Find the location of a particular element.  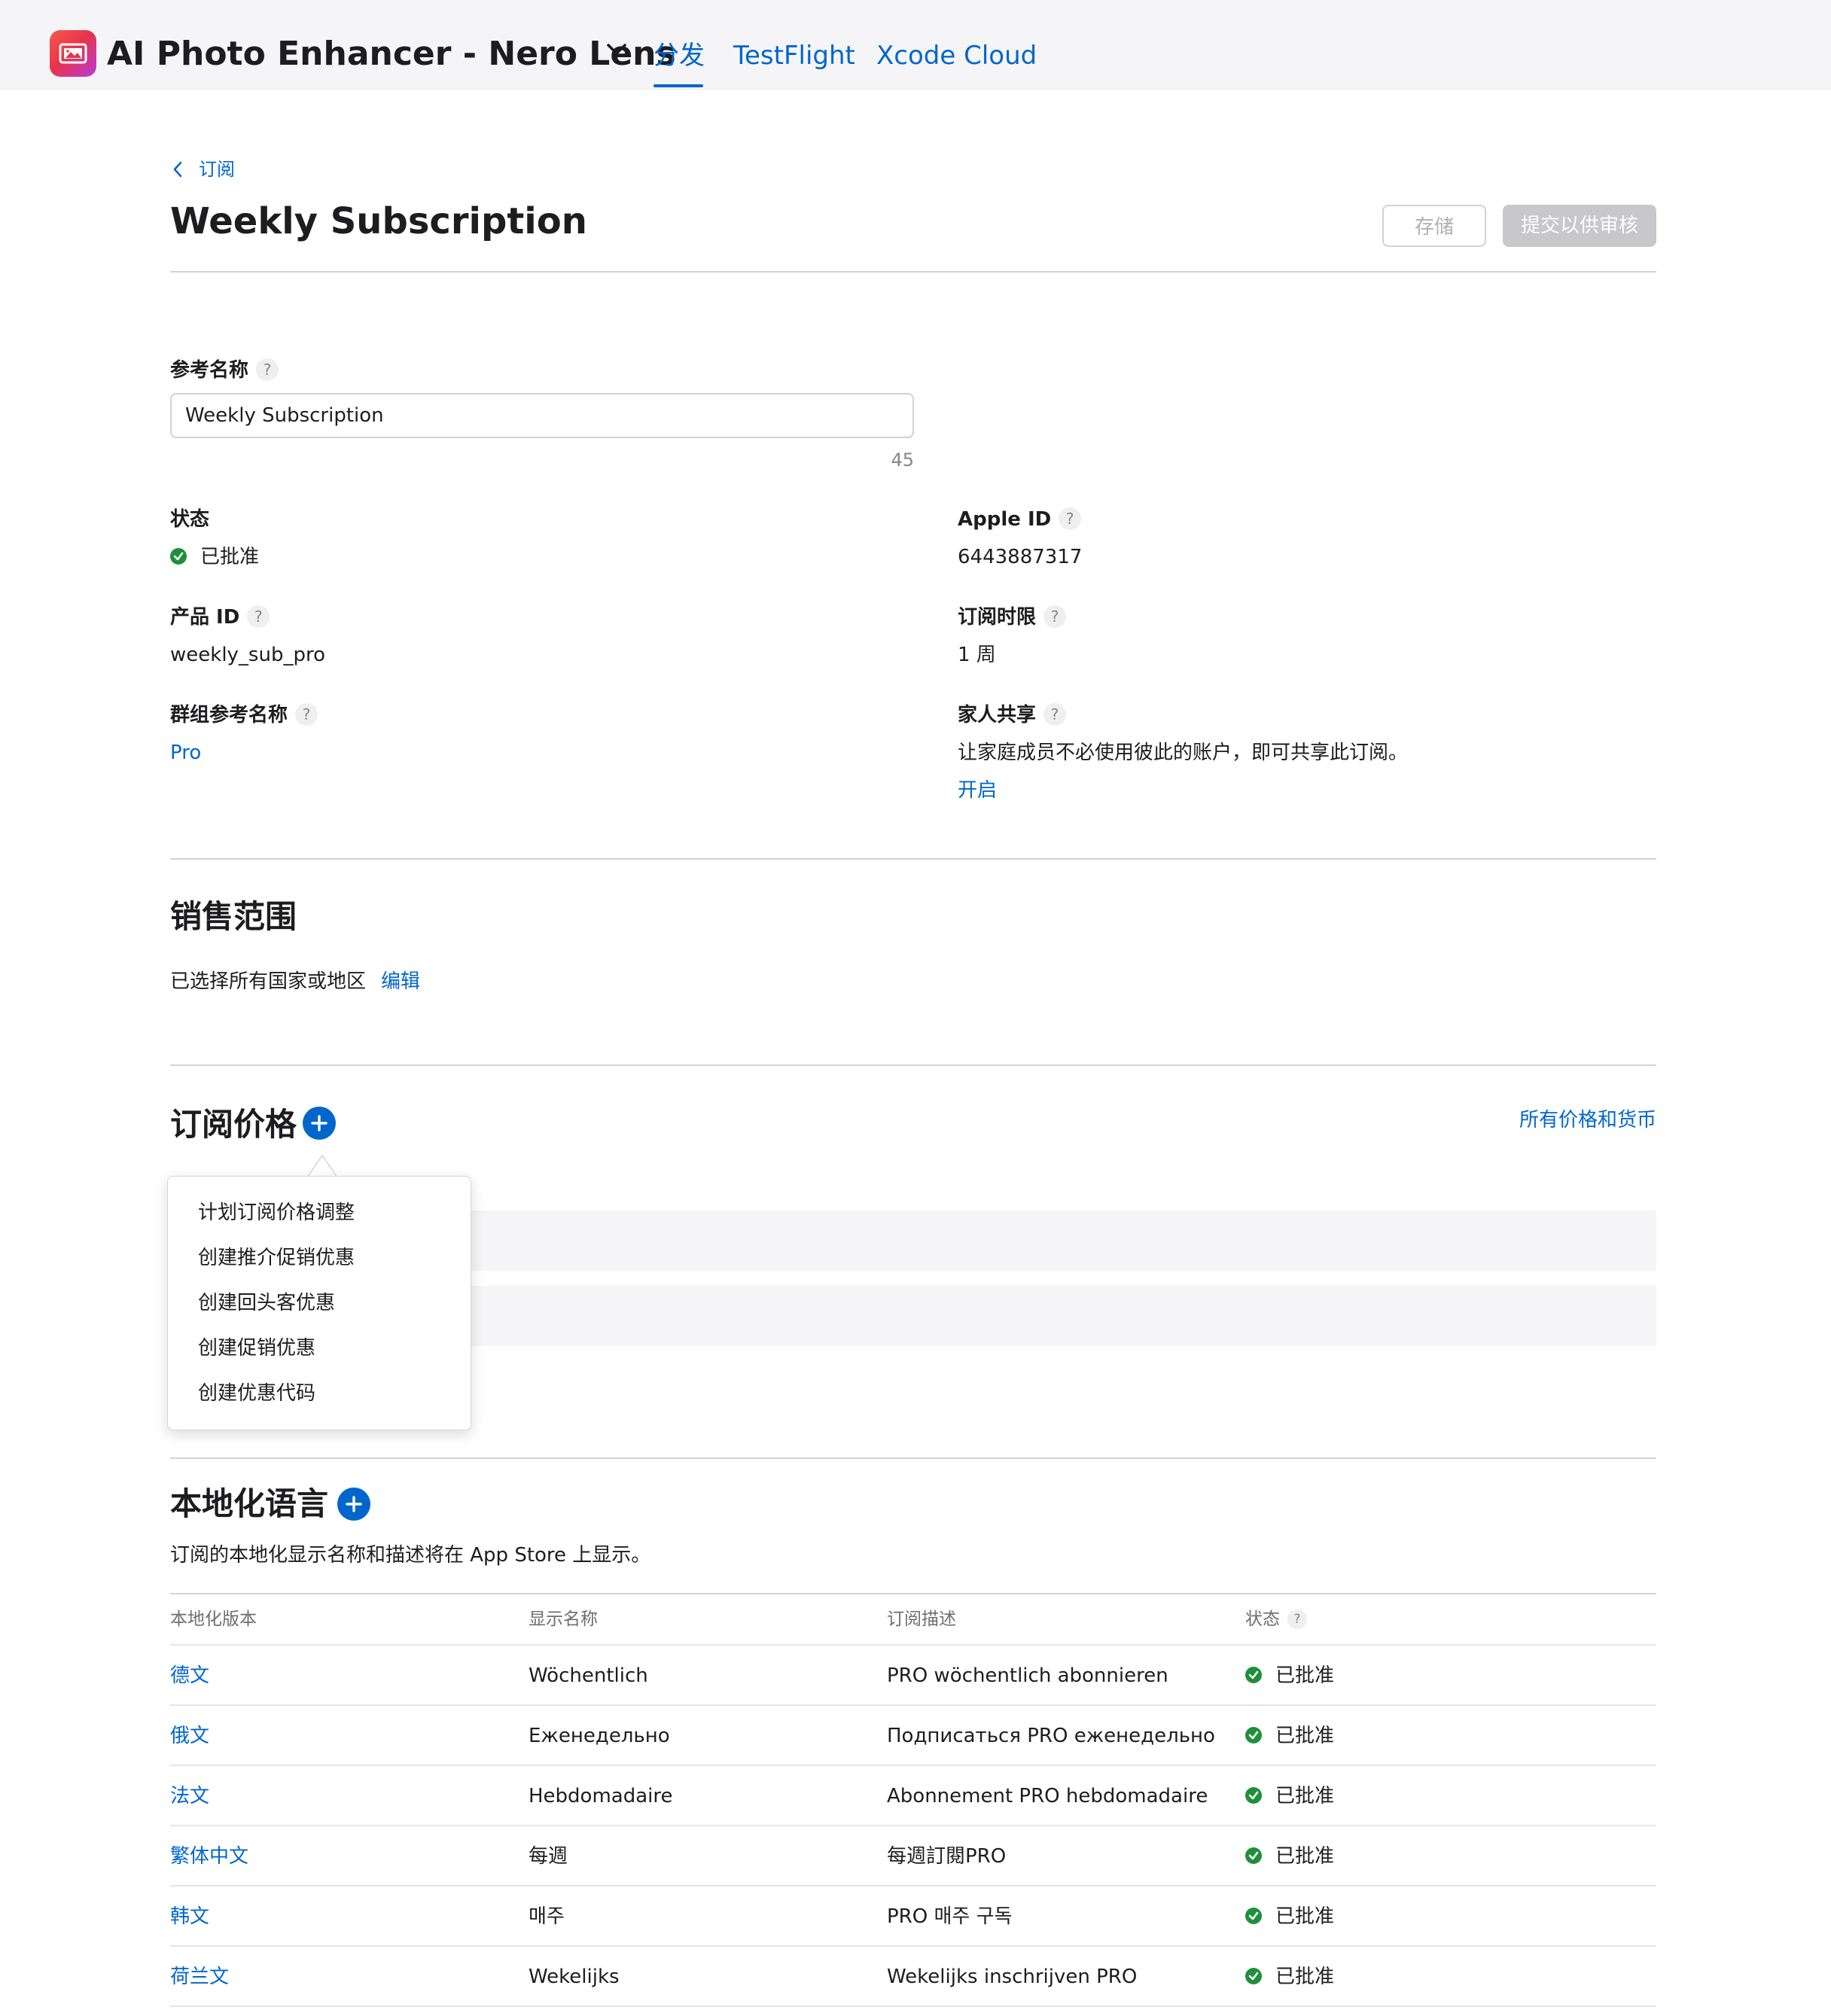

app-name-menu: AI Photo Enhancer - Nero Lens is located at coordinates (391, 54).